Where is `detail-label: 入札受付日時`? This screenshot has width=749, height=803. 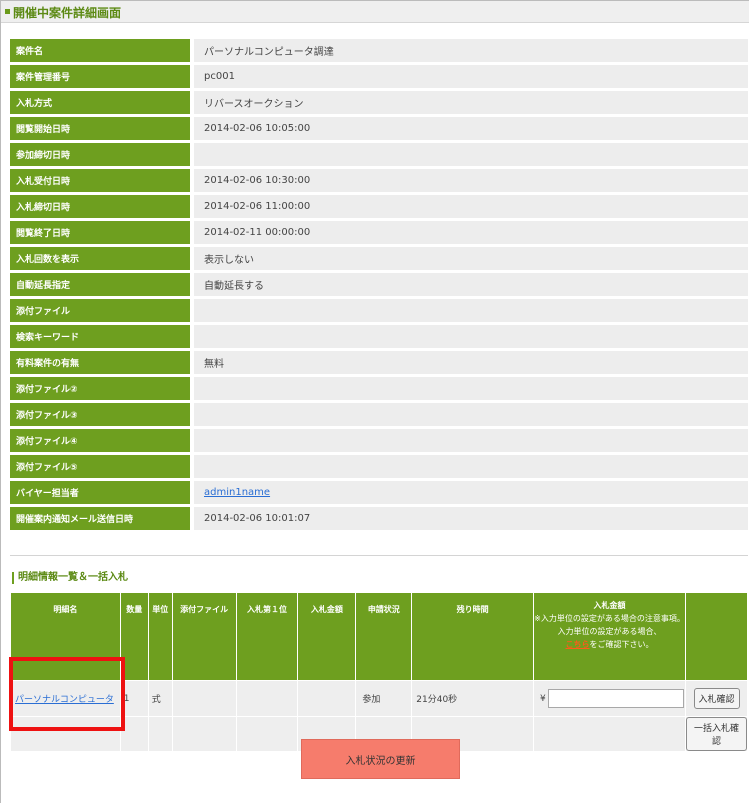 detail-label: 入札受付日時 is located at coordinates (100, 180).